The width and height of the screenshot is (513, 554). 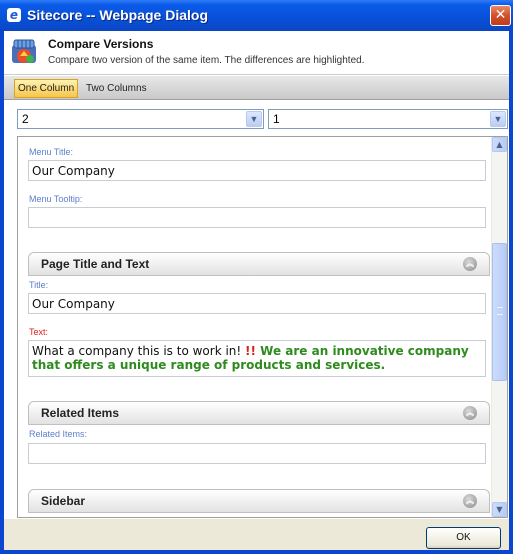 What do you see at coordinates (257, 303) in the screenshot?
I see `title-field: Our Company` at bounding box center [257, 303].